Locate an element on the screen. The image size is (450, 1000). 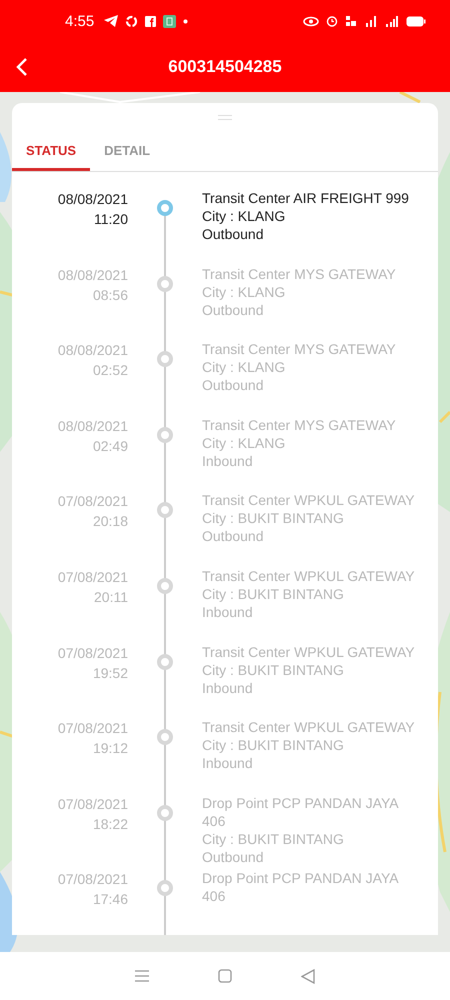
alarm-icon is located at coordinates (332, 21).